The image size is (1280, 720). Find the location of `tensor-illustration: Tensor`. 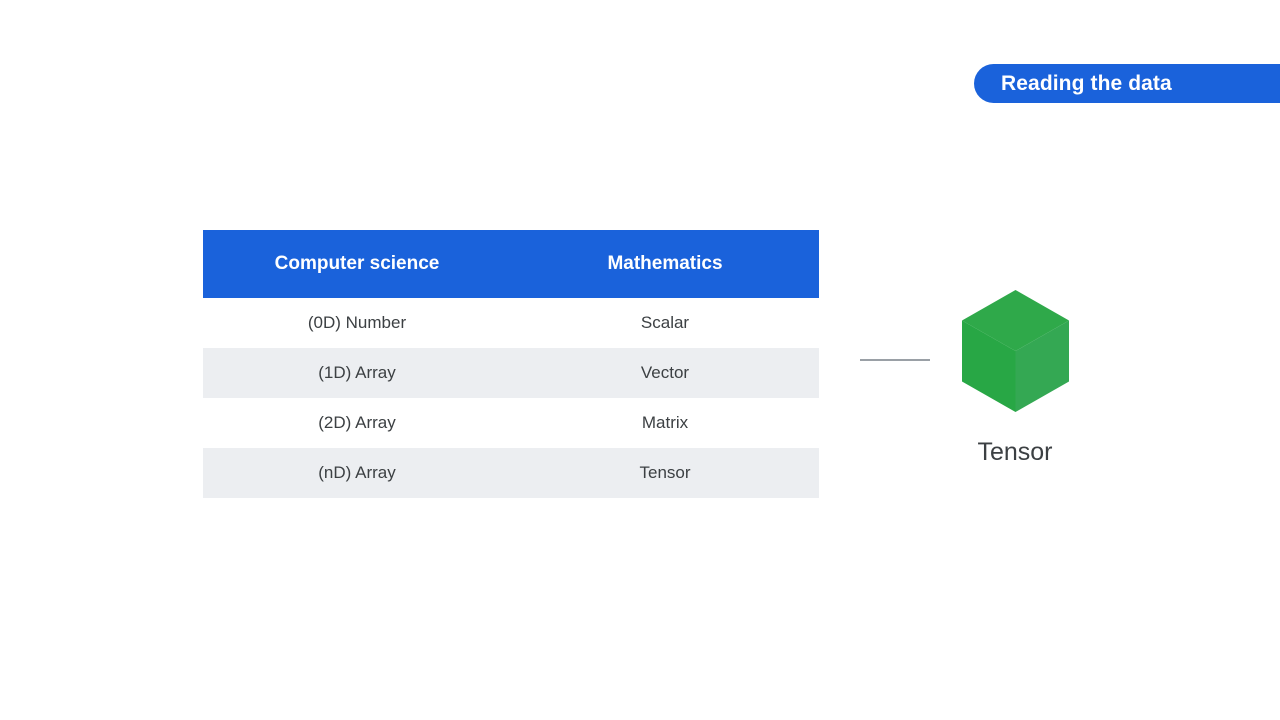

tensor-illustration: Tensor is located at coordinates (1015, 376).